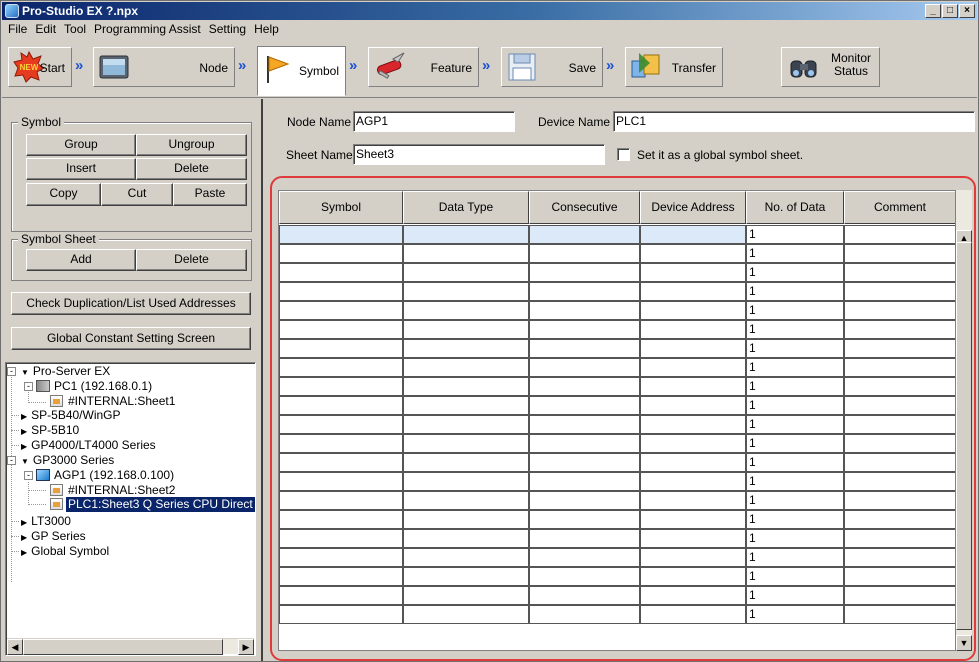 The height and width of the screenshot is (662, 979). Describe the element at coordinates (123, 647) in the screenshot. I see `scroll-thumb` at that location.